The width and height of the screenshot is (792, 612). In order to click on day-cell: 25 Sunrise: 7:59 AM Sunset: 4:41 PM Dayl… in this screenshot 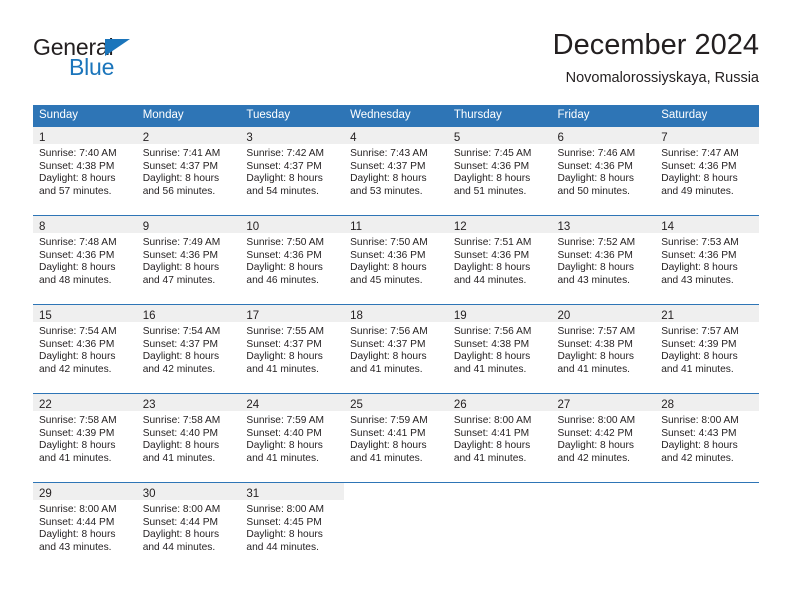, I will do `click(396, 438)`.